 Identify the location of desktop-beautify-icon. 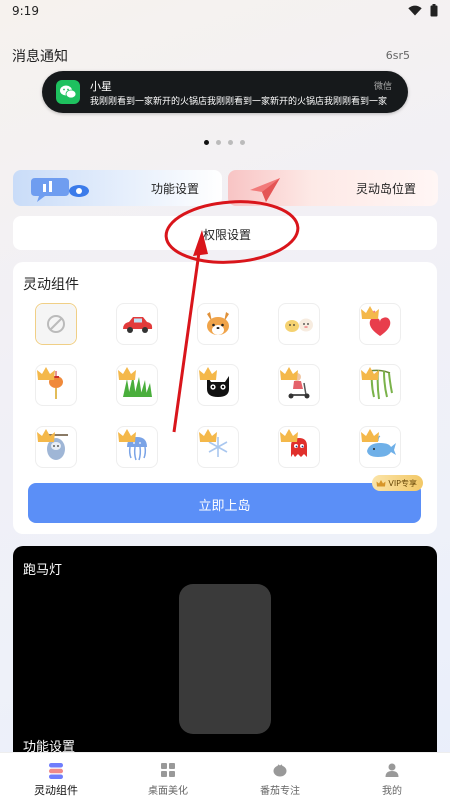
(168, 770).